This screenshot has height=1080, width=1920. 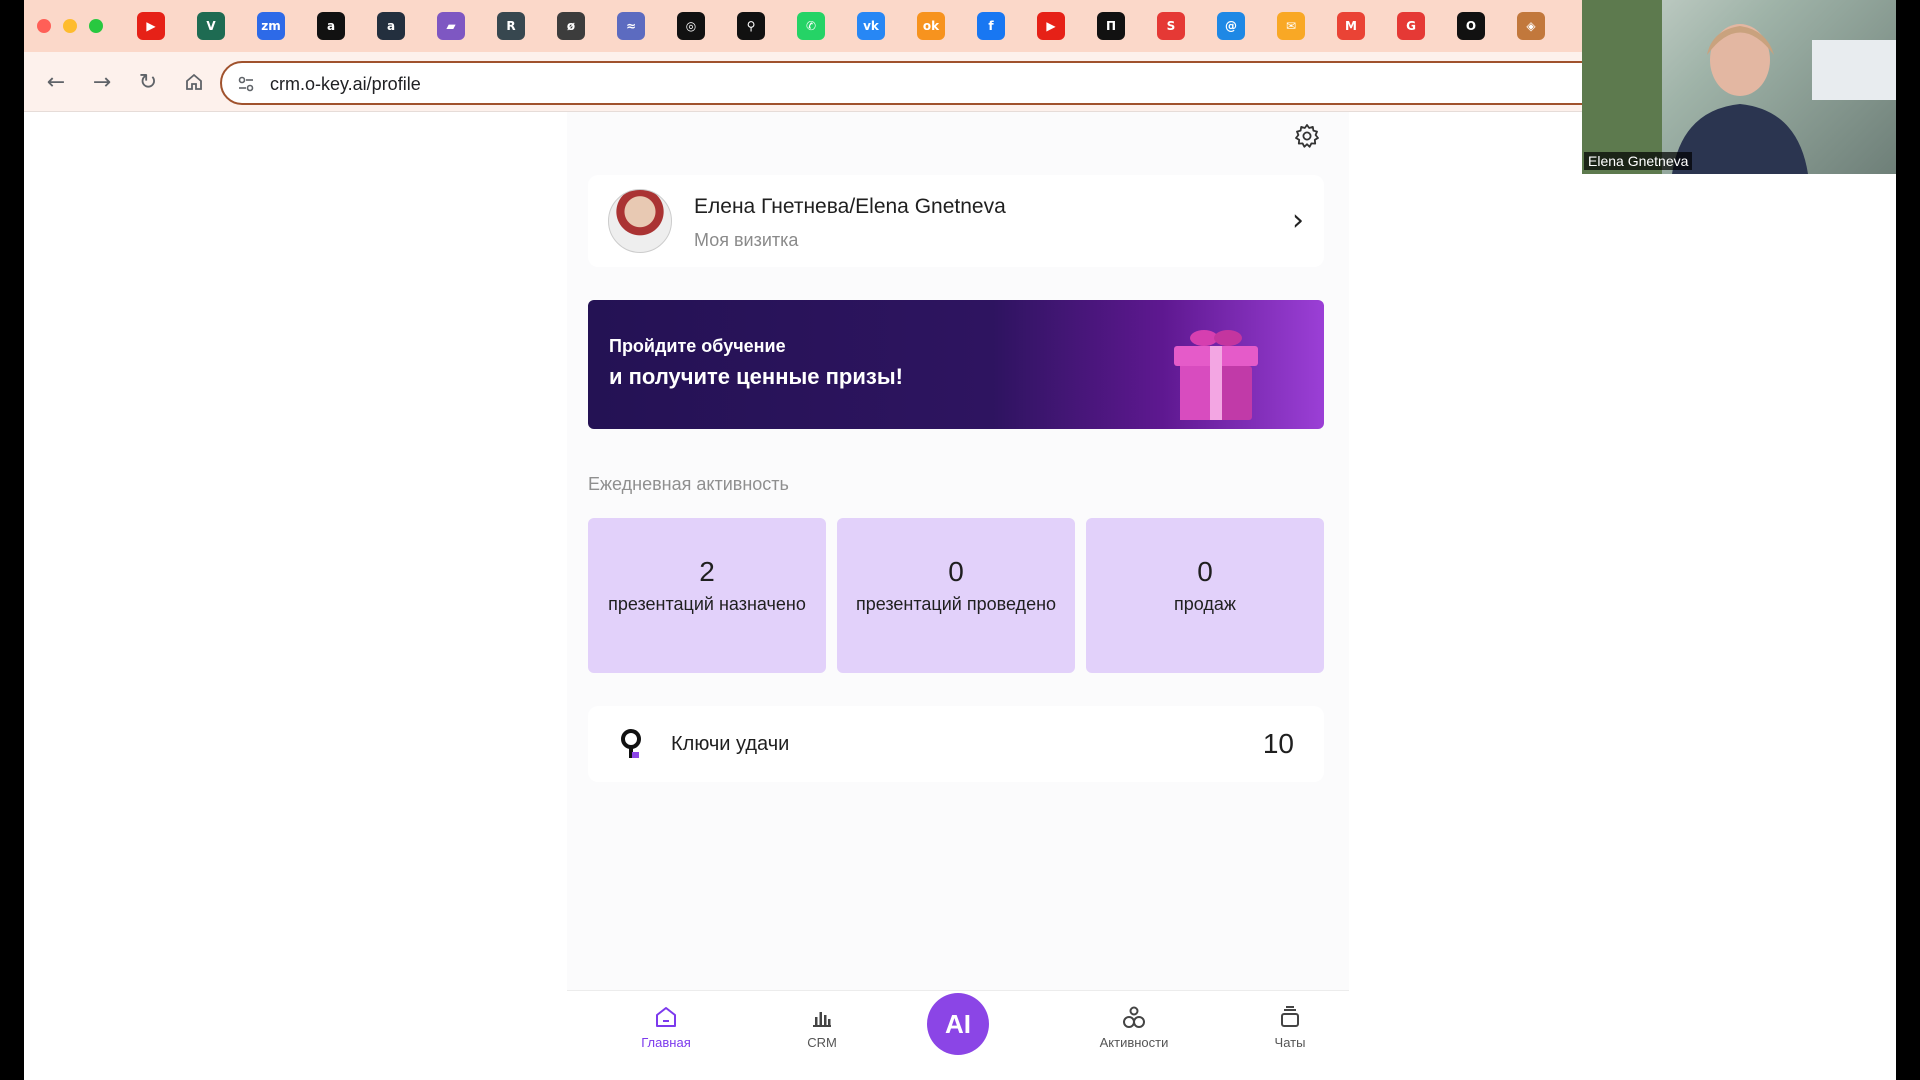 I want to click on reload-button: ↻, so click(x=148, y=82).